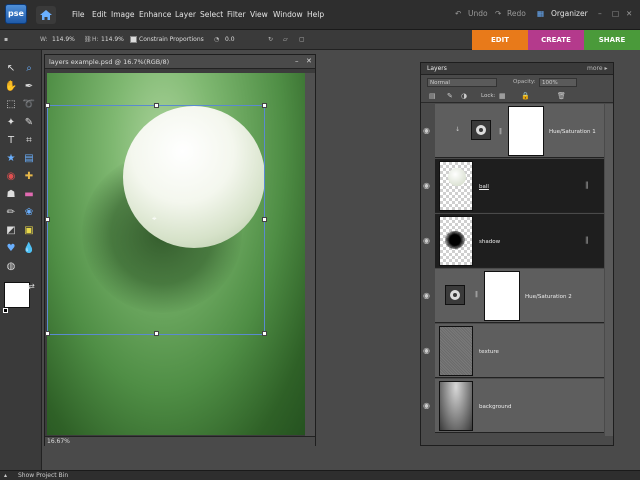 This screenshot has height=480, width=640. What do you see at coordinates (597, 68) in the screenshot?
I see `more-menu-button: more ▸` at bounding box center [597, 68].